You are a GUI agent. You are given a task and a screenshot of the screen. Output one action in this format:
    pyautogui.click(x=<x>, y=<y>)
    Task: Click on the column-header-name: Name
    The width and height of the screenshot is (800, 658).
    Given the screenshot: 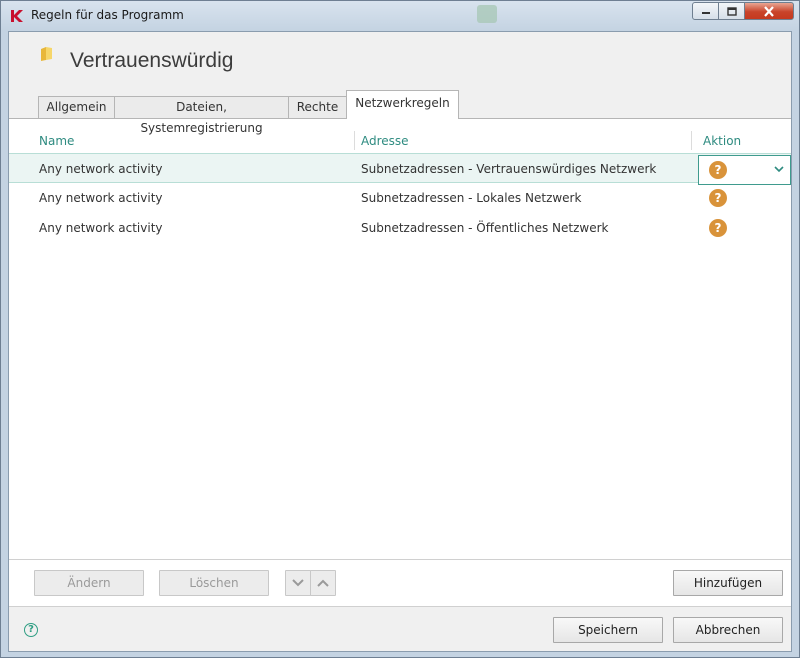 What is the action you would take?
    pyautogui.click(x=56, y=141)
    